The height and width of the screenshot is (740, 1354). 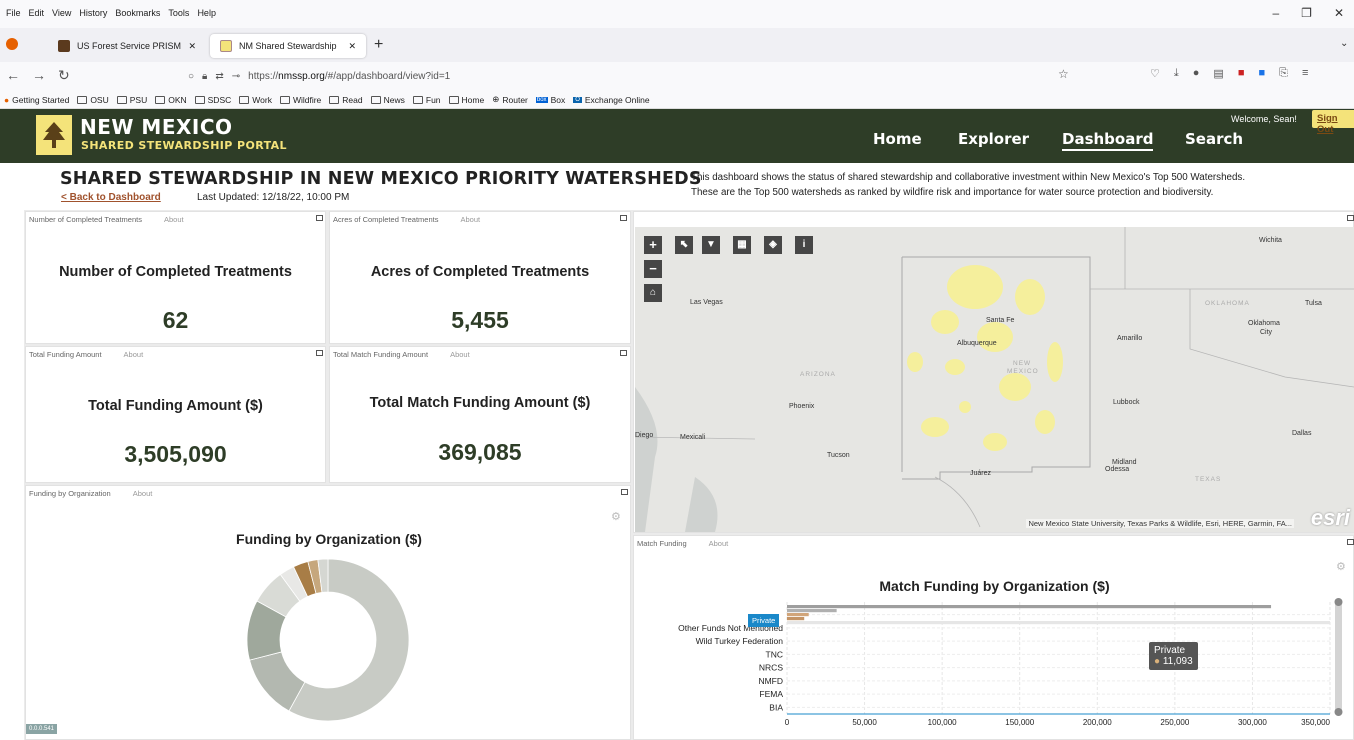 What do you see at coordinates (61, 13) in the screenshot?
I see `menu-view: View` at bounding box center [61, 13].